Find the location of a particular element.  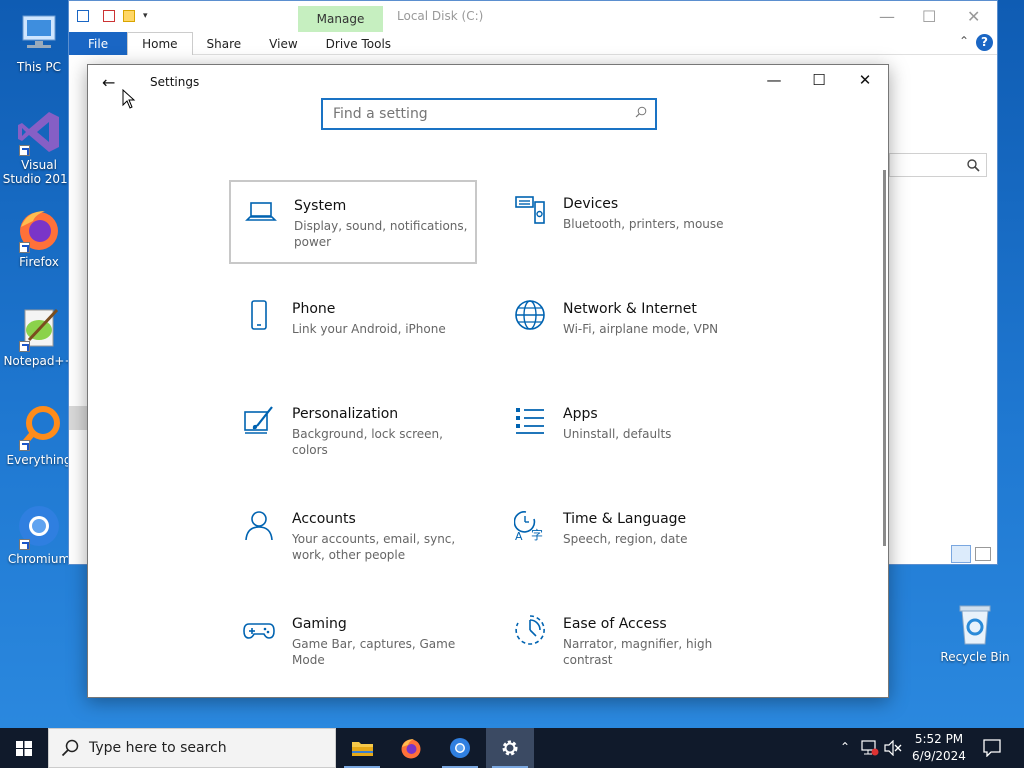

details-view-icon is located at coordinates (961, 554).